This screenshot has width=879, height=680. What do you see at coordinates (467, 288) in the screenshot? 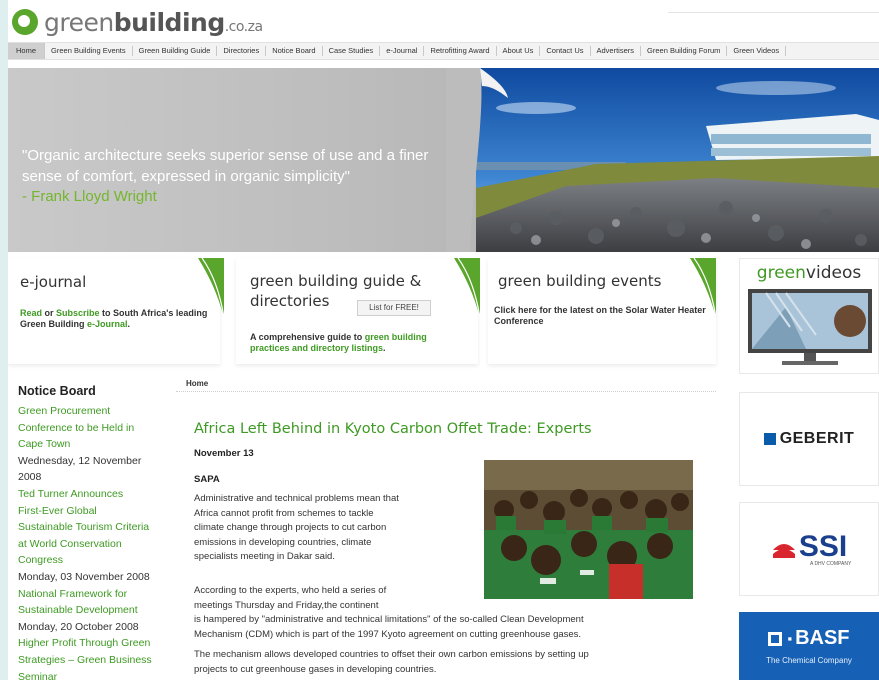
I see `leaf-corner-icon` at bounding box center [467, 288].